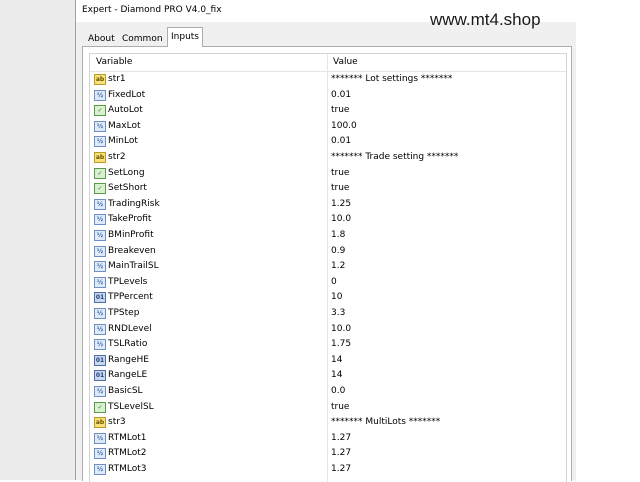  What do you see at coordinates (328, 111) in the screenshot?
I see `table-row: ✓ AutoLot true` at bounding box center [328, 111].